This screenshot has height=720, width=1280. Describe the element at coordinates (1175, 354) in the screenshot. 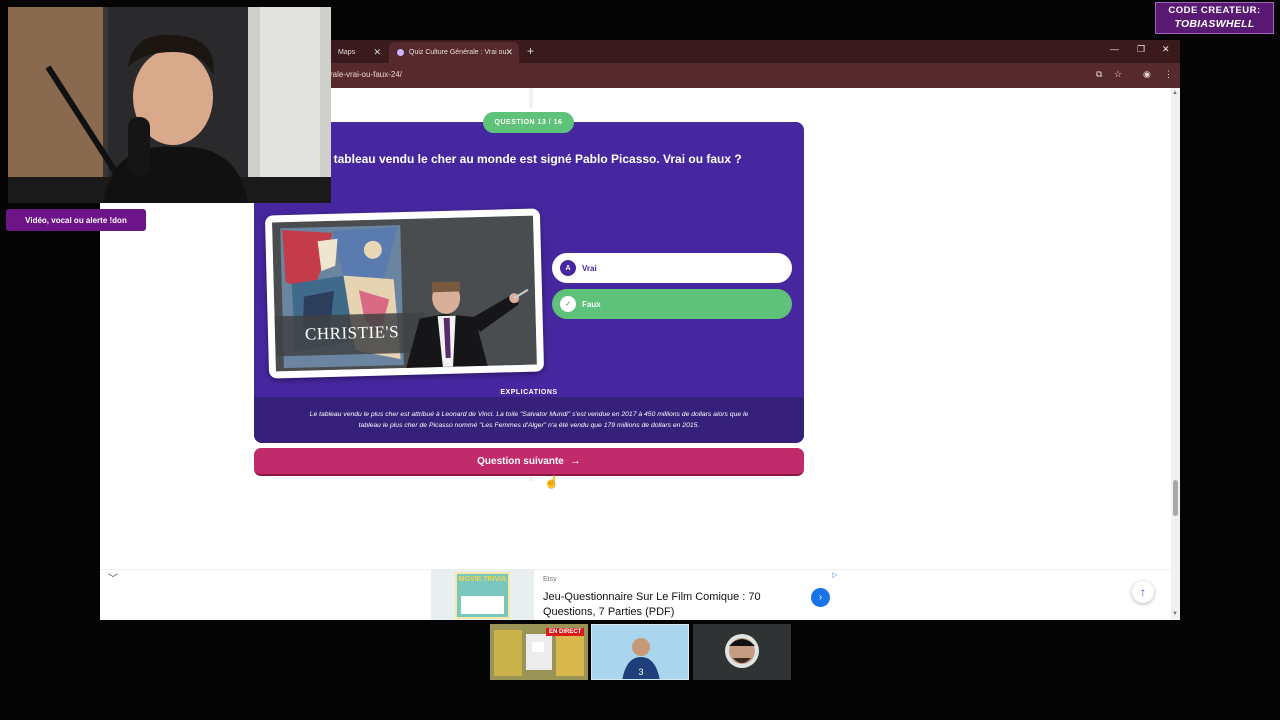

I see `scrollbar: ▲ ▼` at that location.